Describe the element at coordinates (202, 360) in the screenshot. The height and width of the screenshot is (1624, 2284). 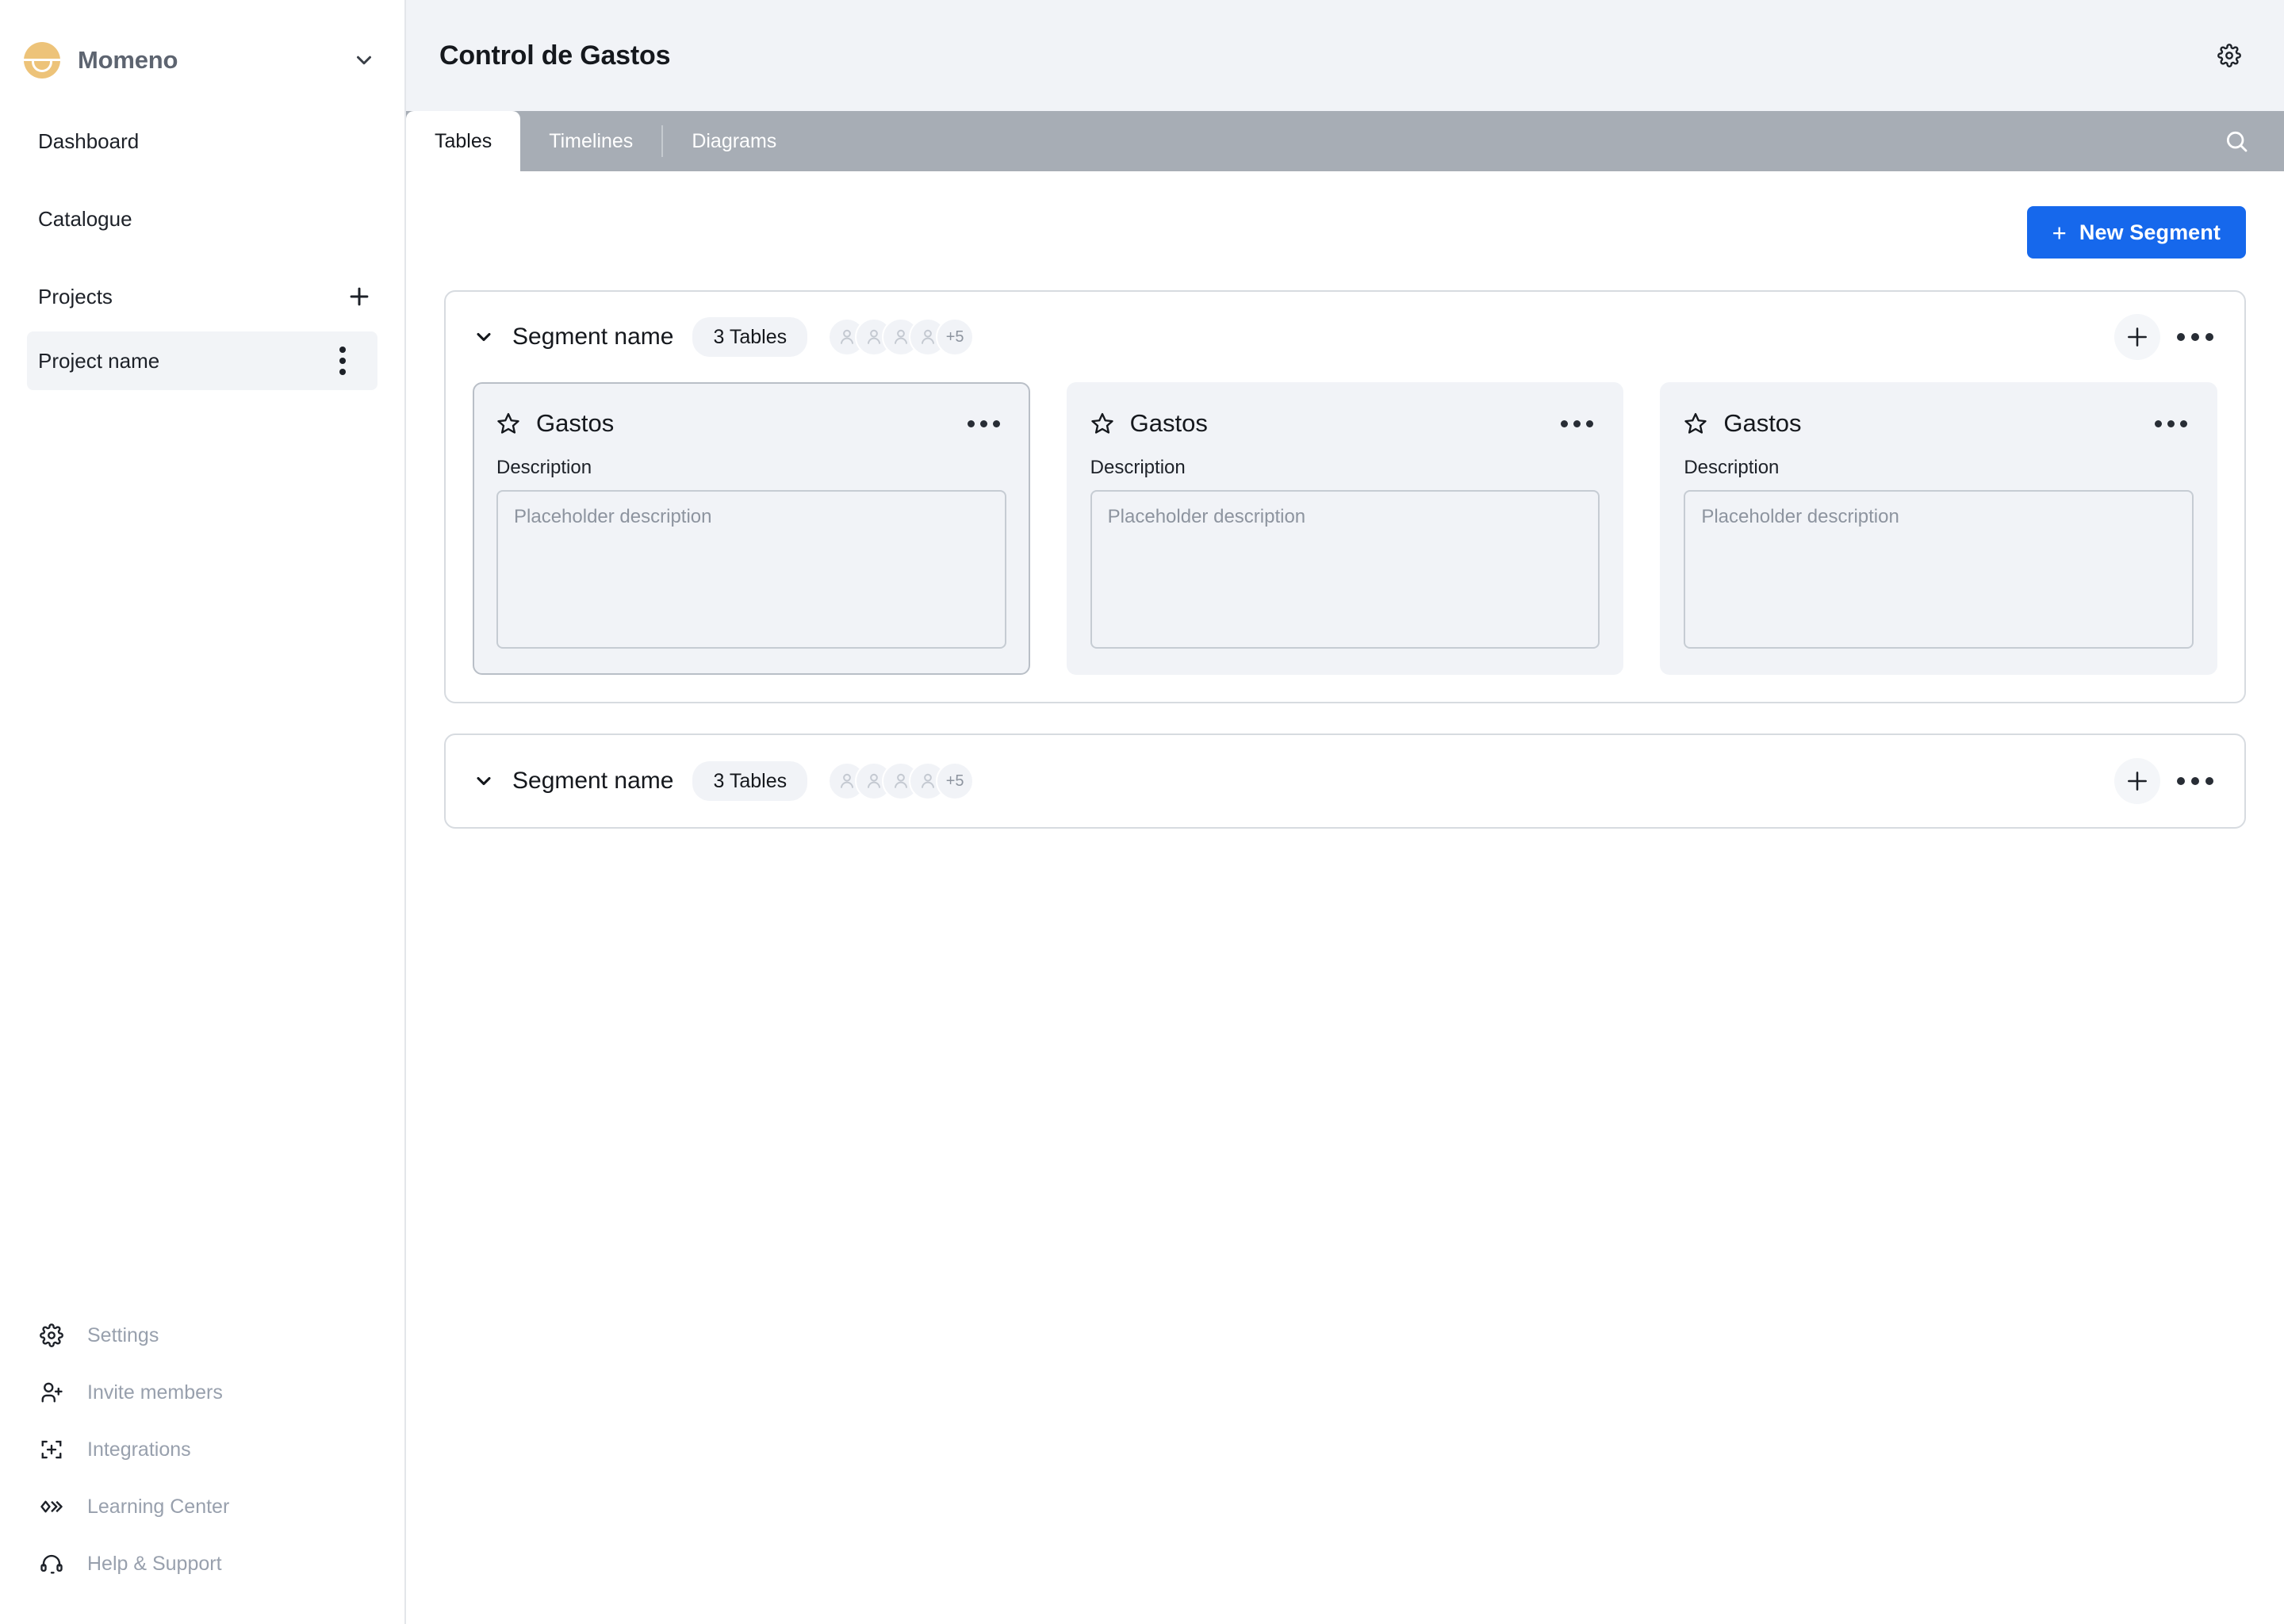
I see `sidebar-item-project-name: Project name` at that location.